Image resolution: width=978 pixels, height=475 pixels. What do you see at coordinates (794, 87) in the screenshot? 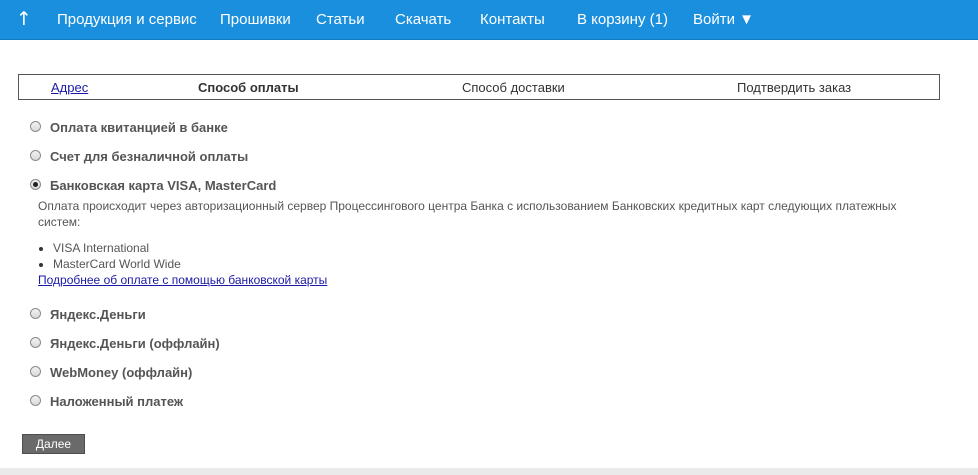
I see `step-confirm: Подтвердить заказ` at bounding box center [794, 87].